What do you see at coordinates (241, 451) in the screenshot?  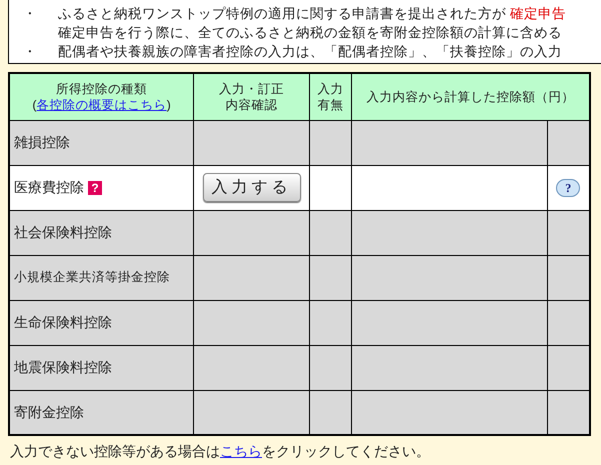 I see `click-here-link: こちら` at bounding box center [241, 451].